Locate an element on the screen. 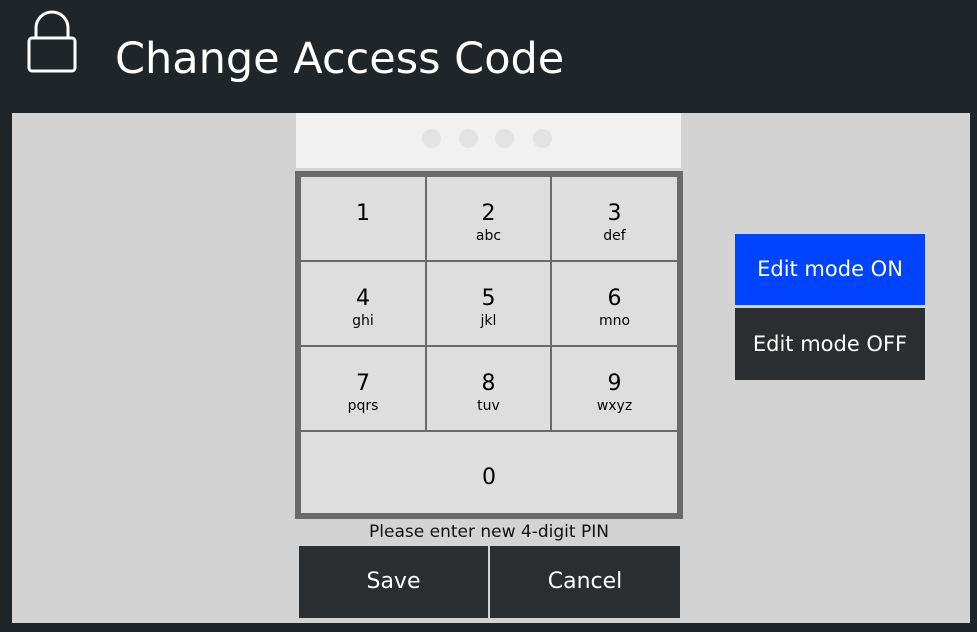 This screenshot has width=977, height=632. lock-icon is located at coordinates (52, 41).